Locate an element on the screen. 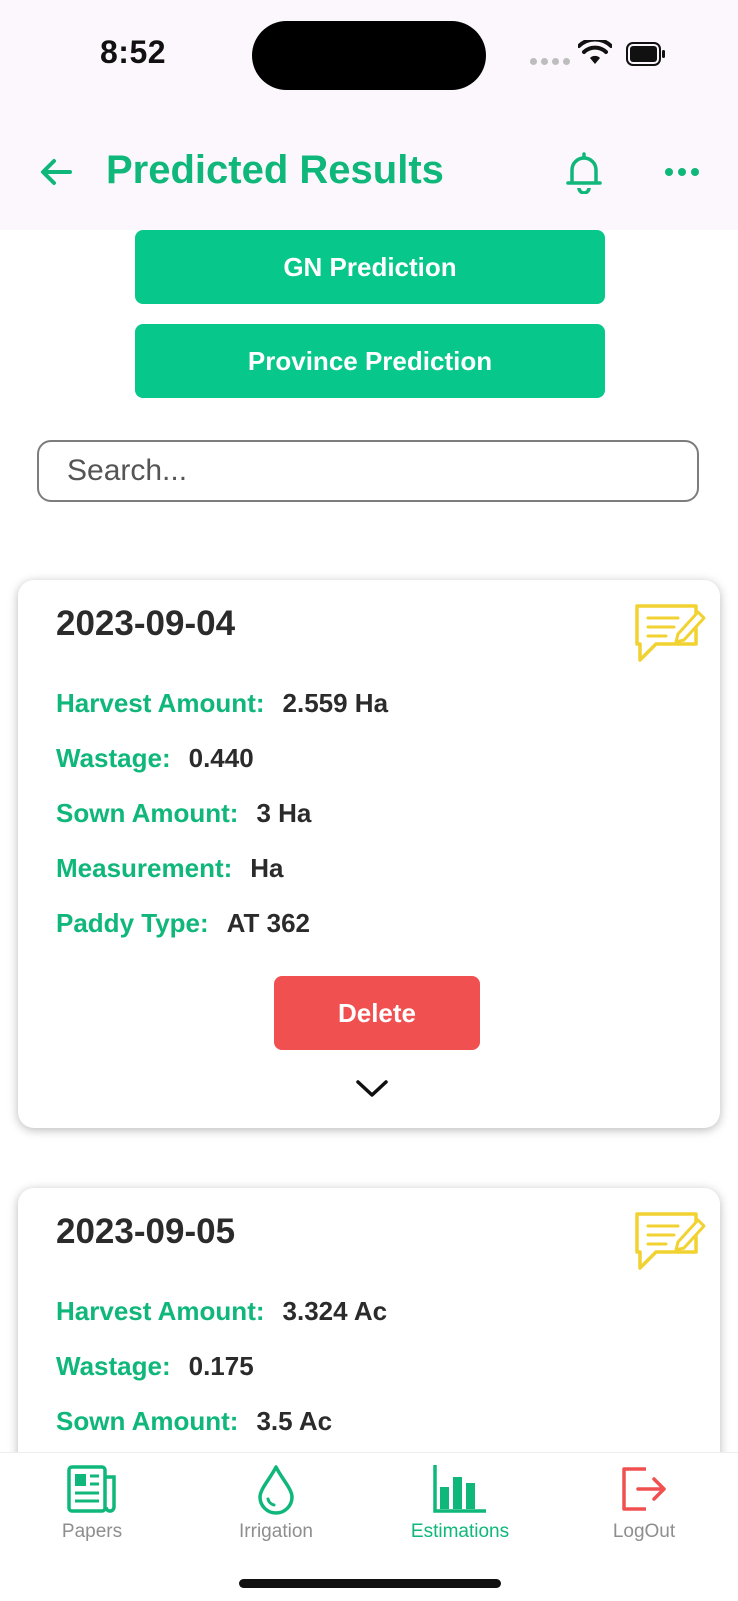  measurement-field: Measurement: Ha is located at coordinates (170, 868).